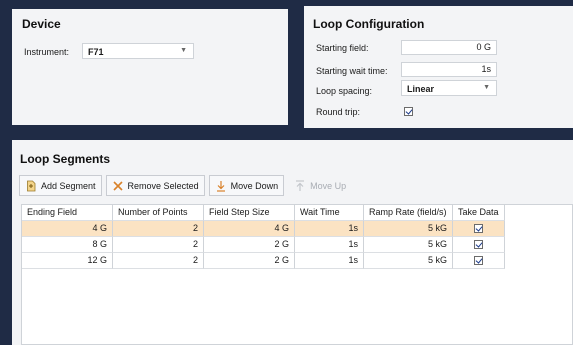  What do you see at coordinates (328, 185) in the screenshot?
I see `move-up-label: Move Up` at bounding box center [328, 185].